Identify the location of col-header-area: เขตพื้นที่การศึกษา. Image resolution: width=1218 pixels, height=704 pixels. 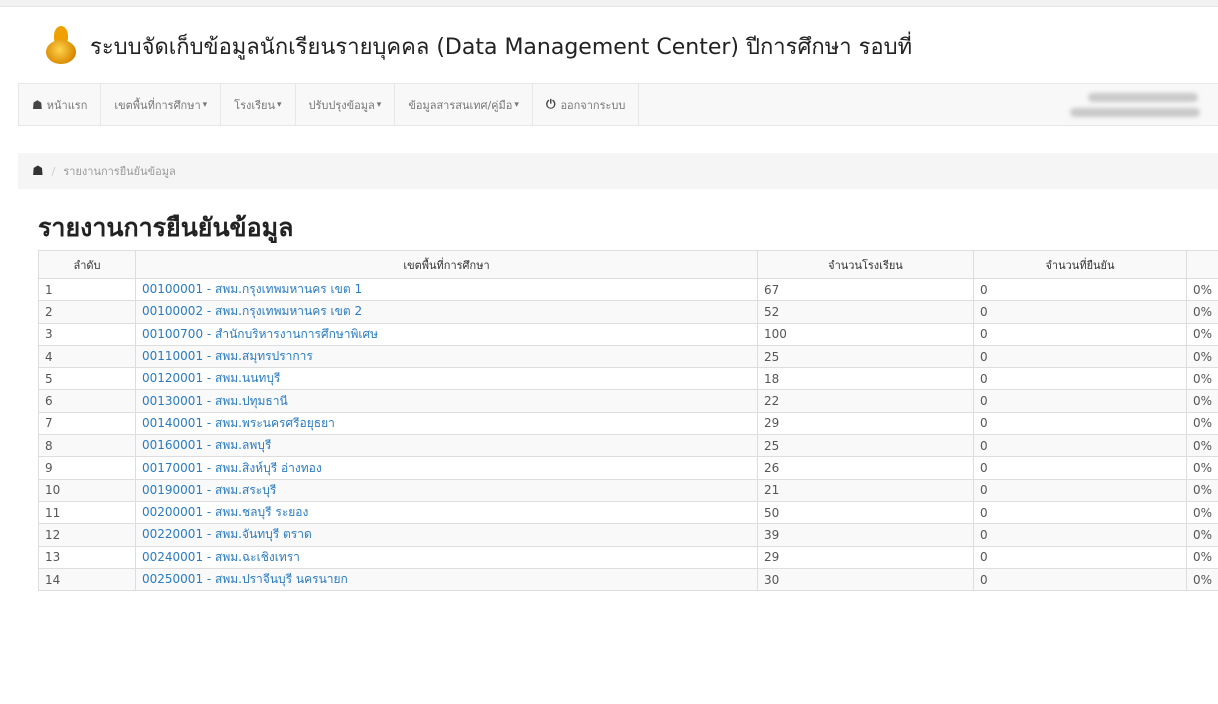
(446, 264).